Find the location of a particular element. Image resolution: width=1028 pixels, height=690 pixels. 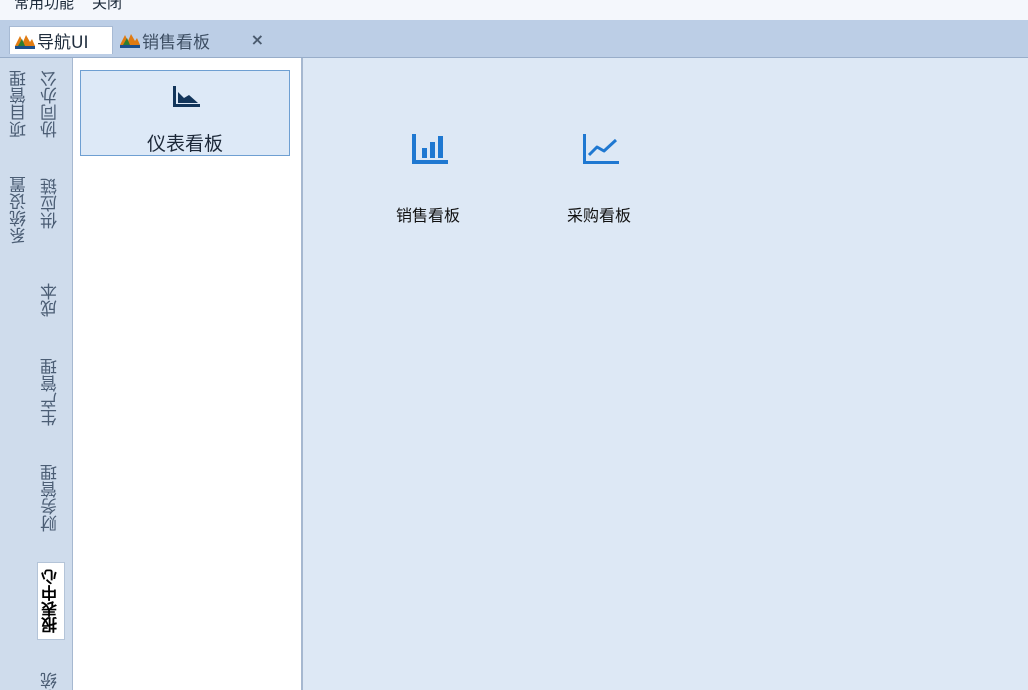

tab-navigation-ui: 导航UI is located at coordinates (61, 40).